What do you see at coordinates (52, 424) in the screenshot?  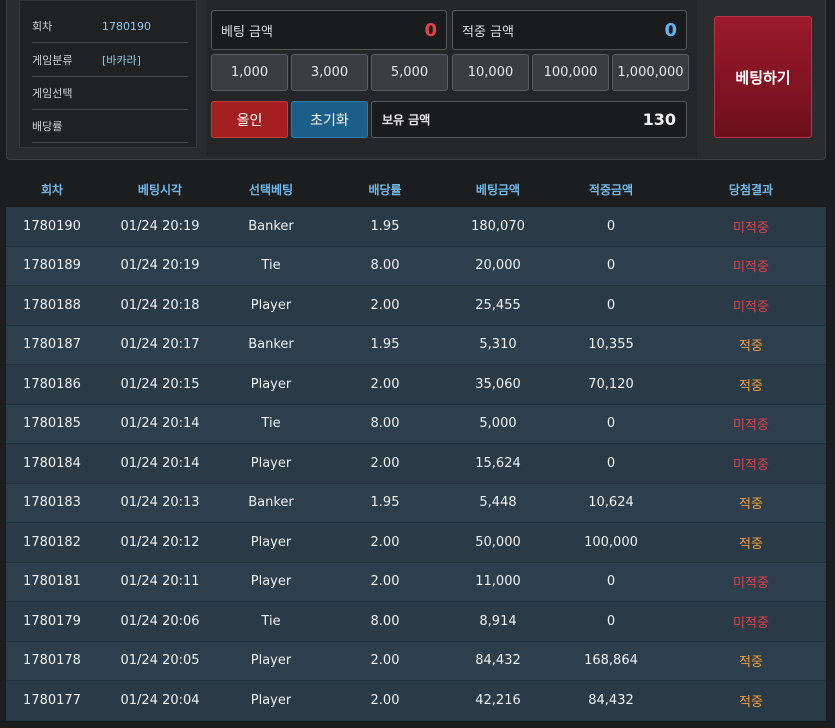 I see `cell-round: 1780185` at bounding box center [52, 424].